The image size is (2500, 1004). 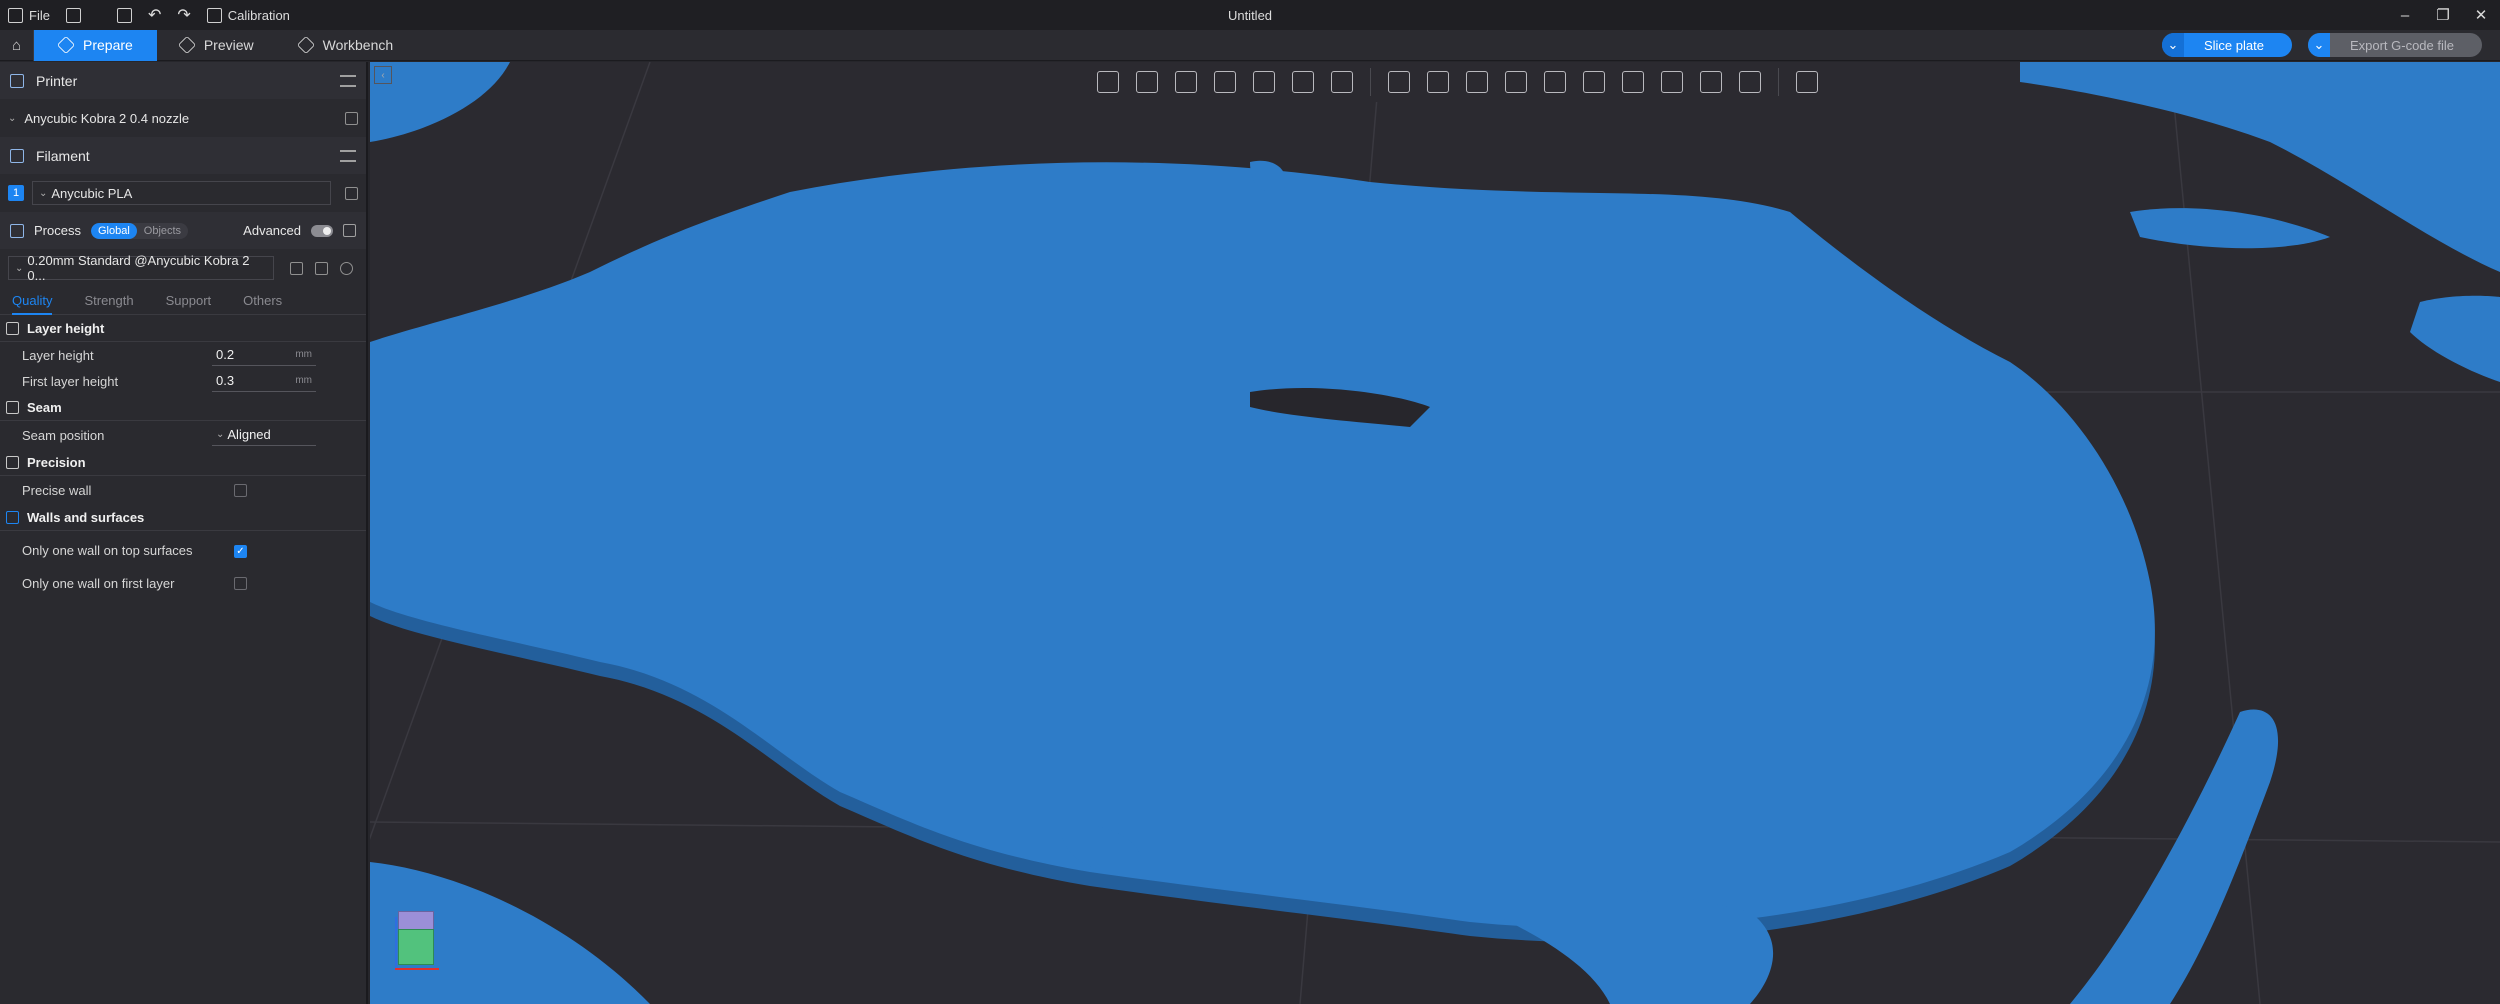 I want to click on orientation-cube, so click(x=417, y=942).